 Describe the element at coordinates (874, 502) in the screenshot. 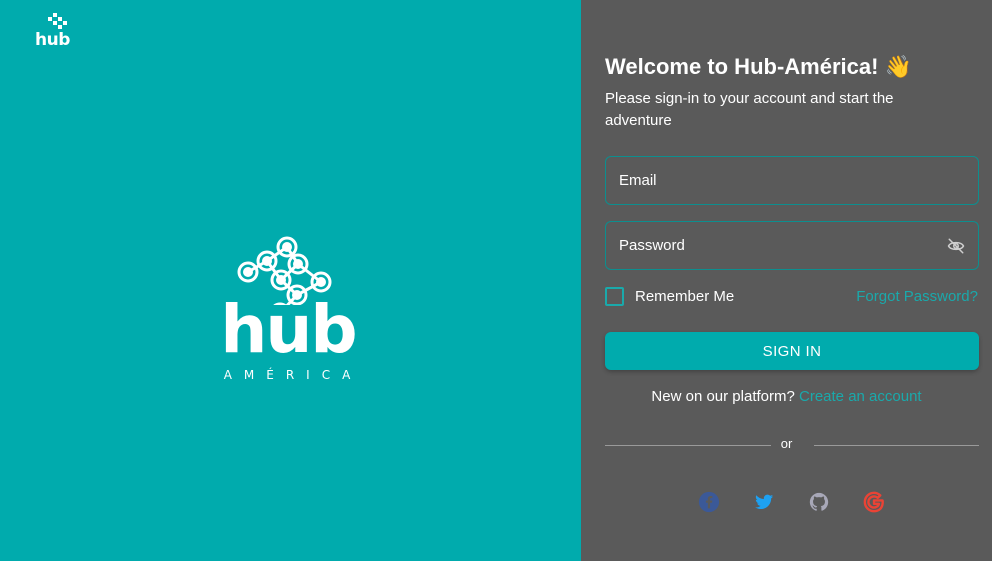

I see `google-icon` at that location.